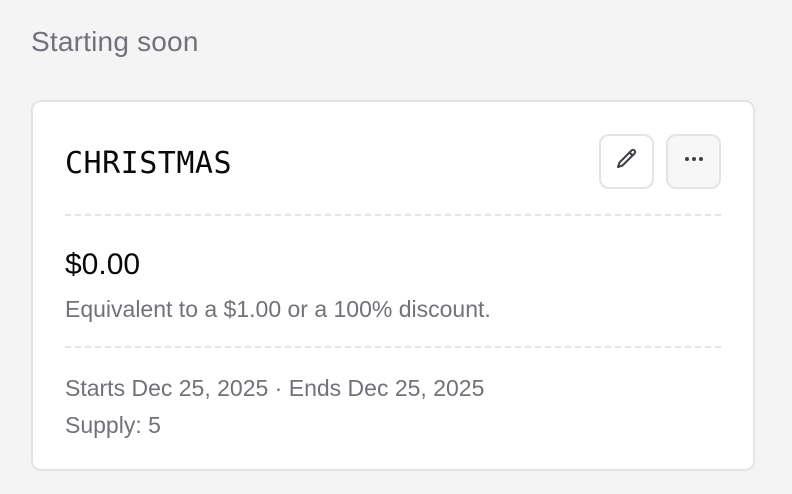  I want to click on edit-button, so click(626, 161).